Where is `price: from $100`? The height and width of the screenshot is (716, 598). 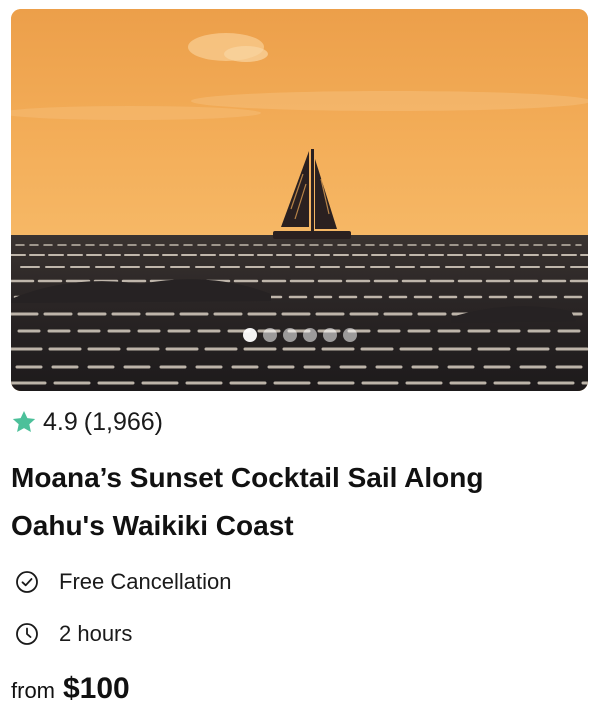 price: from $100 is located at coordinates (70, 692).